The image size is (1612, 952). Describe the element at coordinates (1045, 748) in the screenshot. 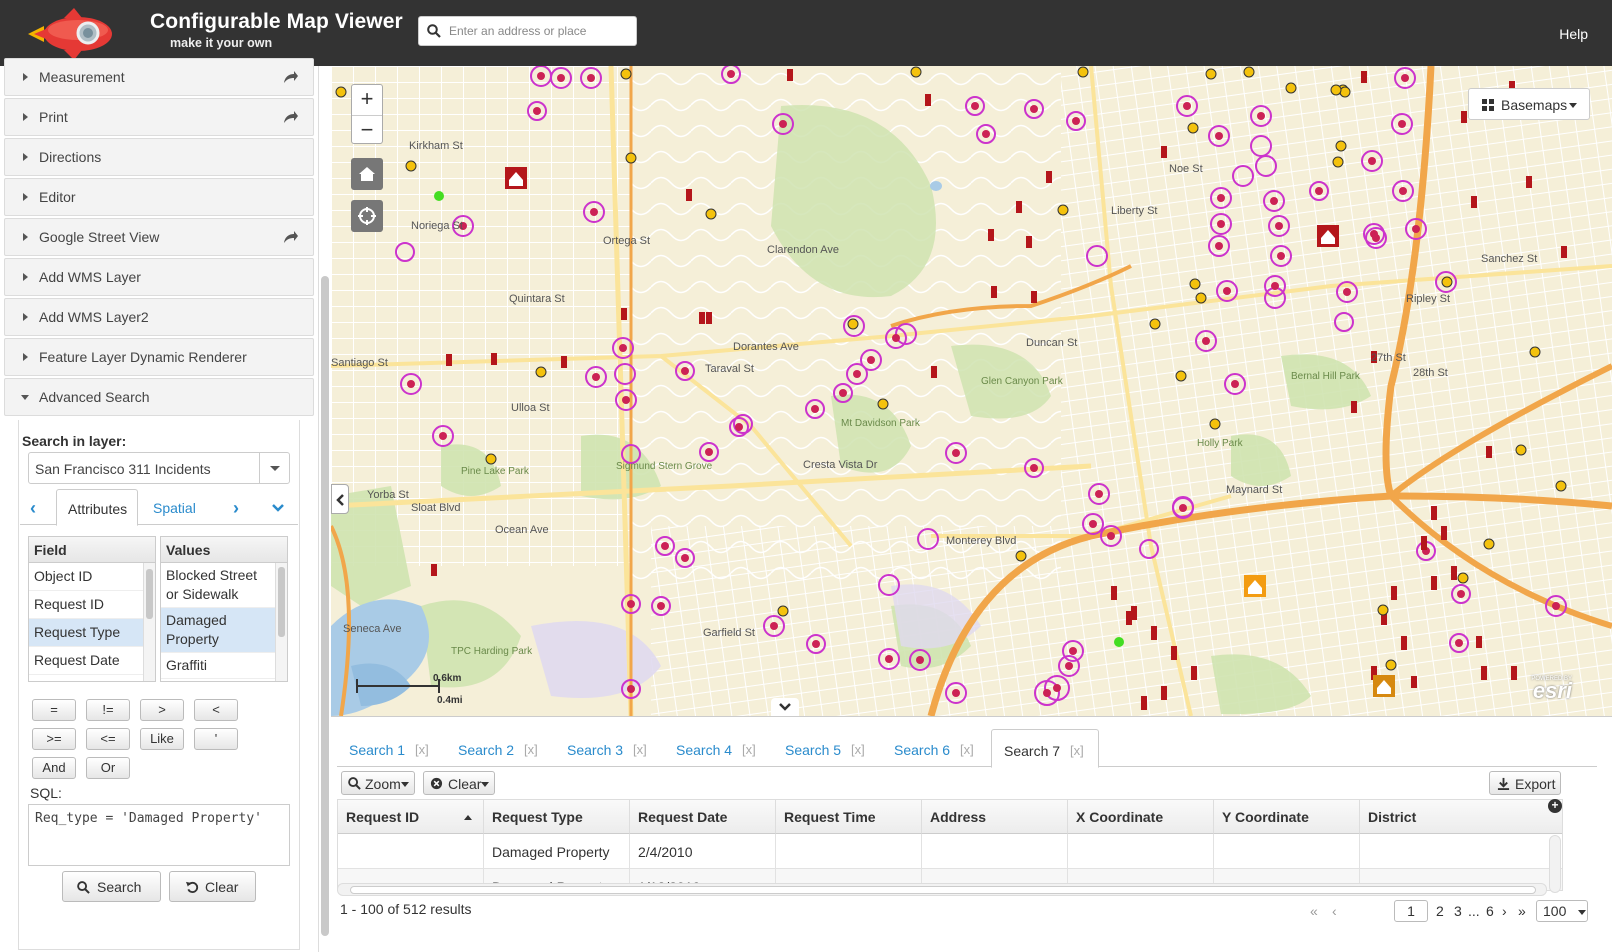

I see `tab-search-7: Search 7 [x]` at that location.